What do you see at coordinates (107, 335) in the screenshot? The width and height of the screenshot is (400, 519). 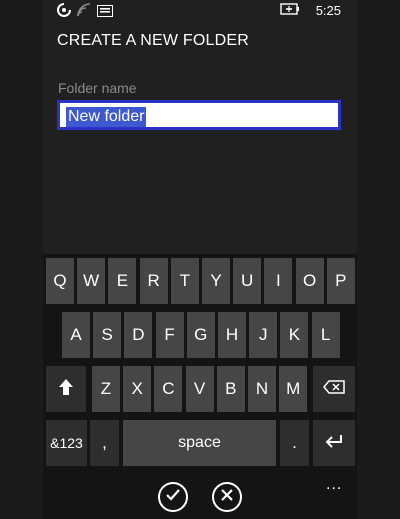 I see `key-s: S` at bounding box center [107, 335].